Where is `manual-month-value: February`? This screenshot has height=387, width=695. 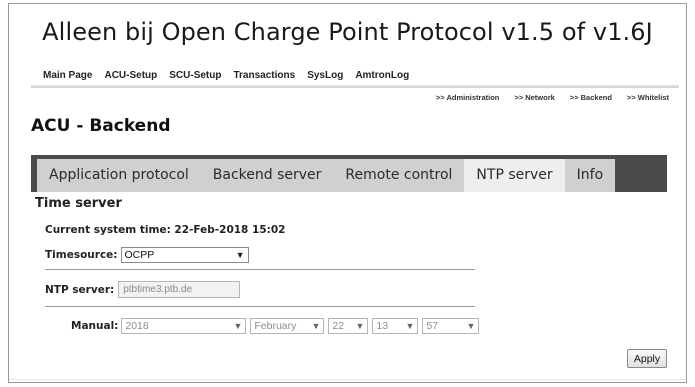 manual-month-value: February is located at coordinates (275, 326).